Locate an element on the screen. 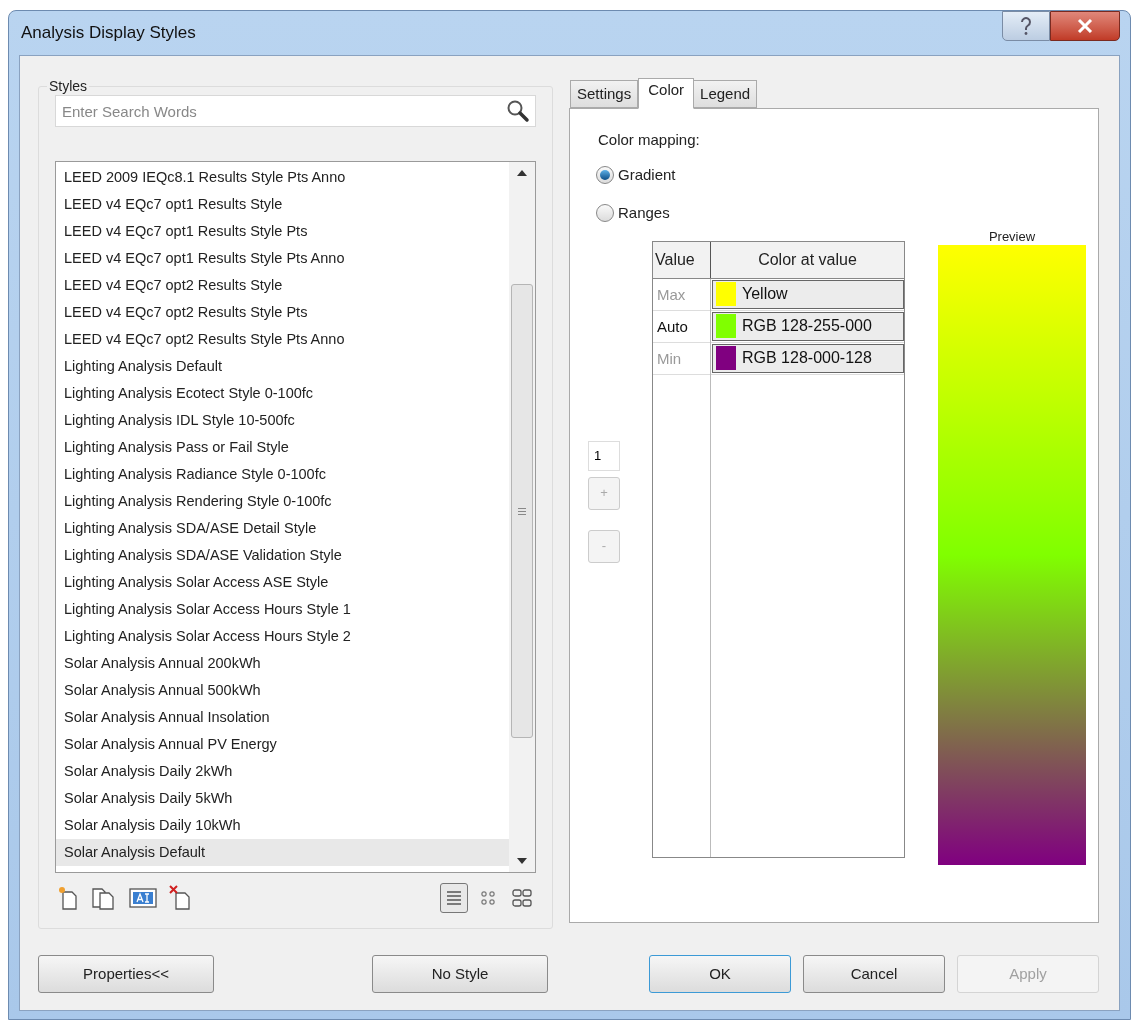 The height and width of the screenshot is (1025, 1131). style-list-item: Solar Analysis Annual 500kWh is located at coordinates (282, 690).